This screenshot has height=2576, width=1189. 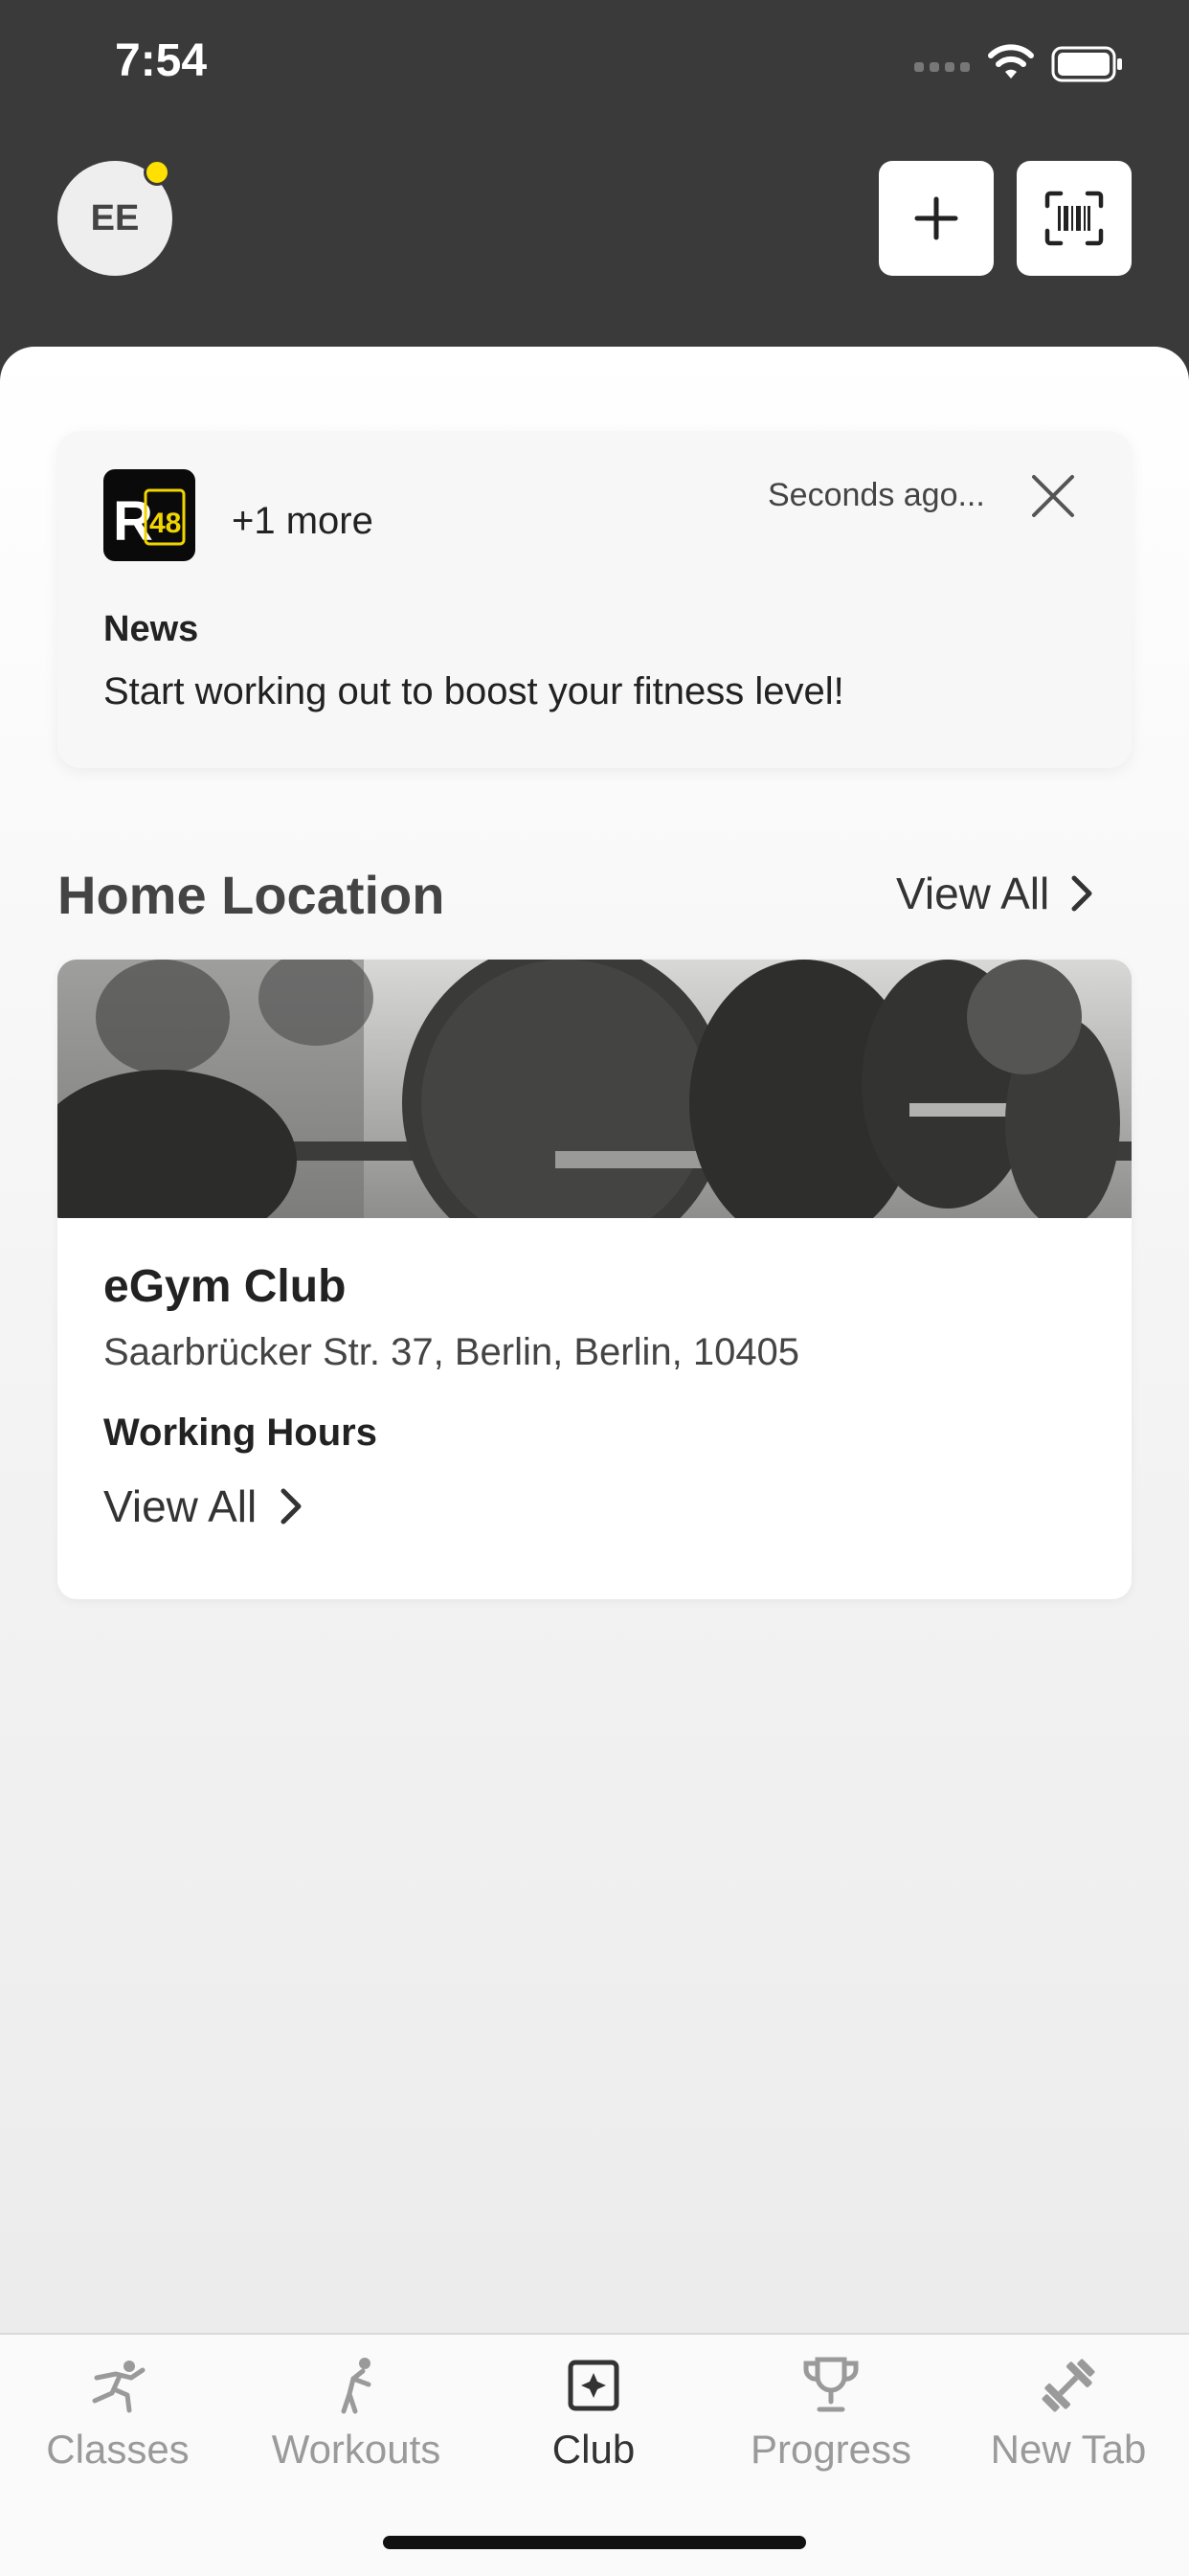 I want to click on tab-new-tab: New Tab, so click(x=1068, y=2412).